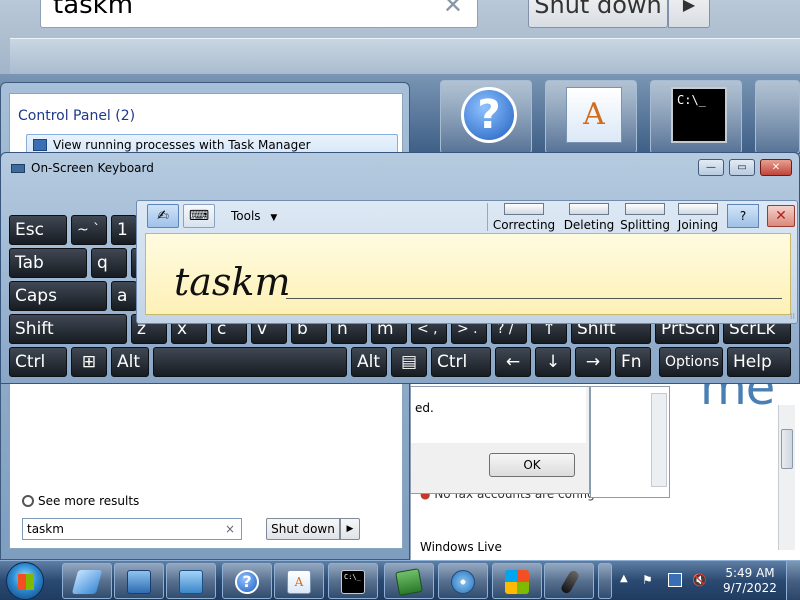  I want to click on key-left-arrow: ←, so click(513, 362).